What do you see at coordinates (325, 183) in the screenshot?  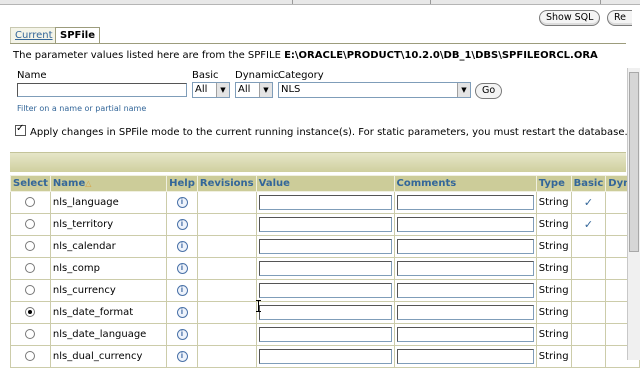 I see `col-header-value: Value` at bounding box center [325, 183].